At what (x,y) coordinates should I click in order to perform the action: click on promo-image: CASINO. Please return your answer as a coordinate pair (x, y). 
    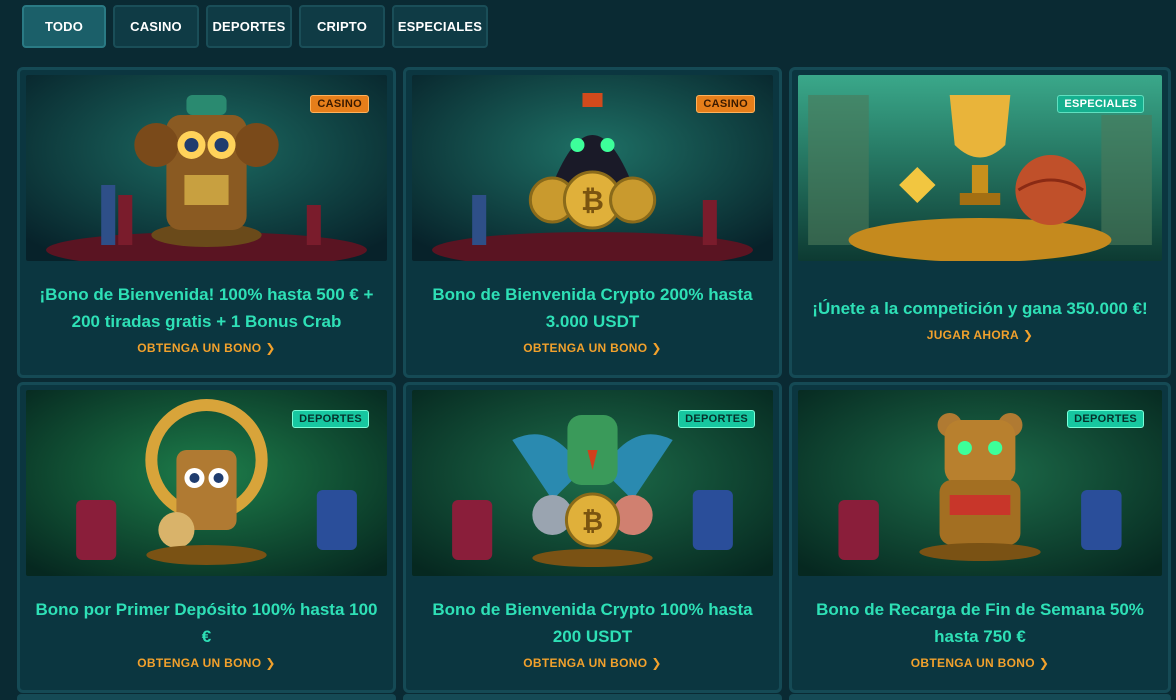
    Looking at the image, I should click on (206, 168).